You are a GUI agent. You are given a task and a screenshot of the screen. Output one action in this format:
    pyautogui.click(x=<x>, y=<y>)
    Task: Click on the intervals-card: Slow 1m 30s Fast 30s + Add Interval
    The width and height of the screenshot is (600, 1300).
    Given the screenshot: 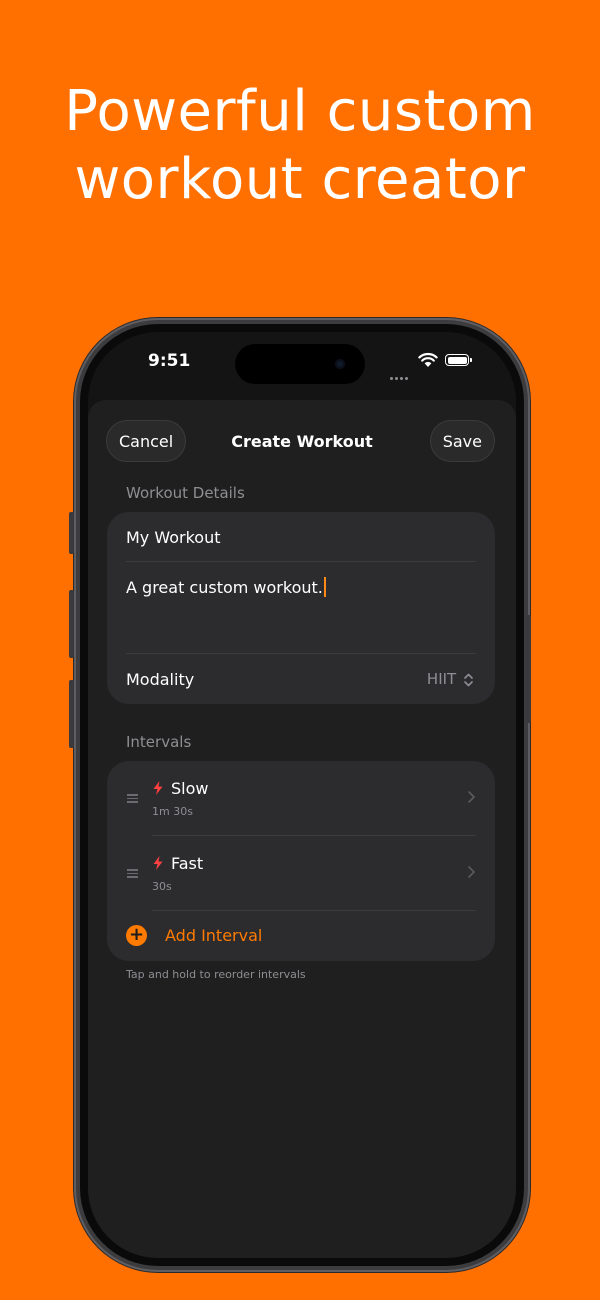 What is the action you would take?
    pyautogui.click(x=301, y=861)
    